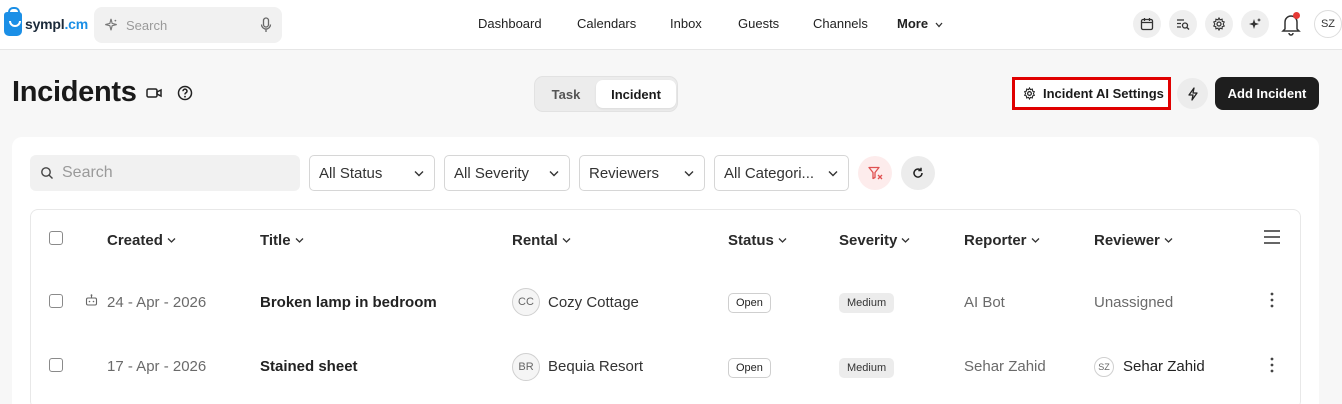 This screenshot has width=1342, height=404. What do you see at coordinates (526, 302) in the screenshot?
I see `rental-avatar: CC` at bounding box center [526, 302].